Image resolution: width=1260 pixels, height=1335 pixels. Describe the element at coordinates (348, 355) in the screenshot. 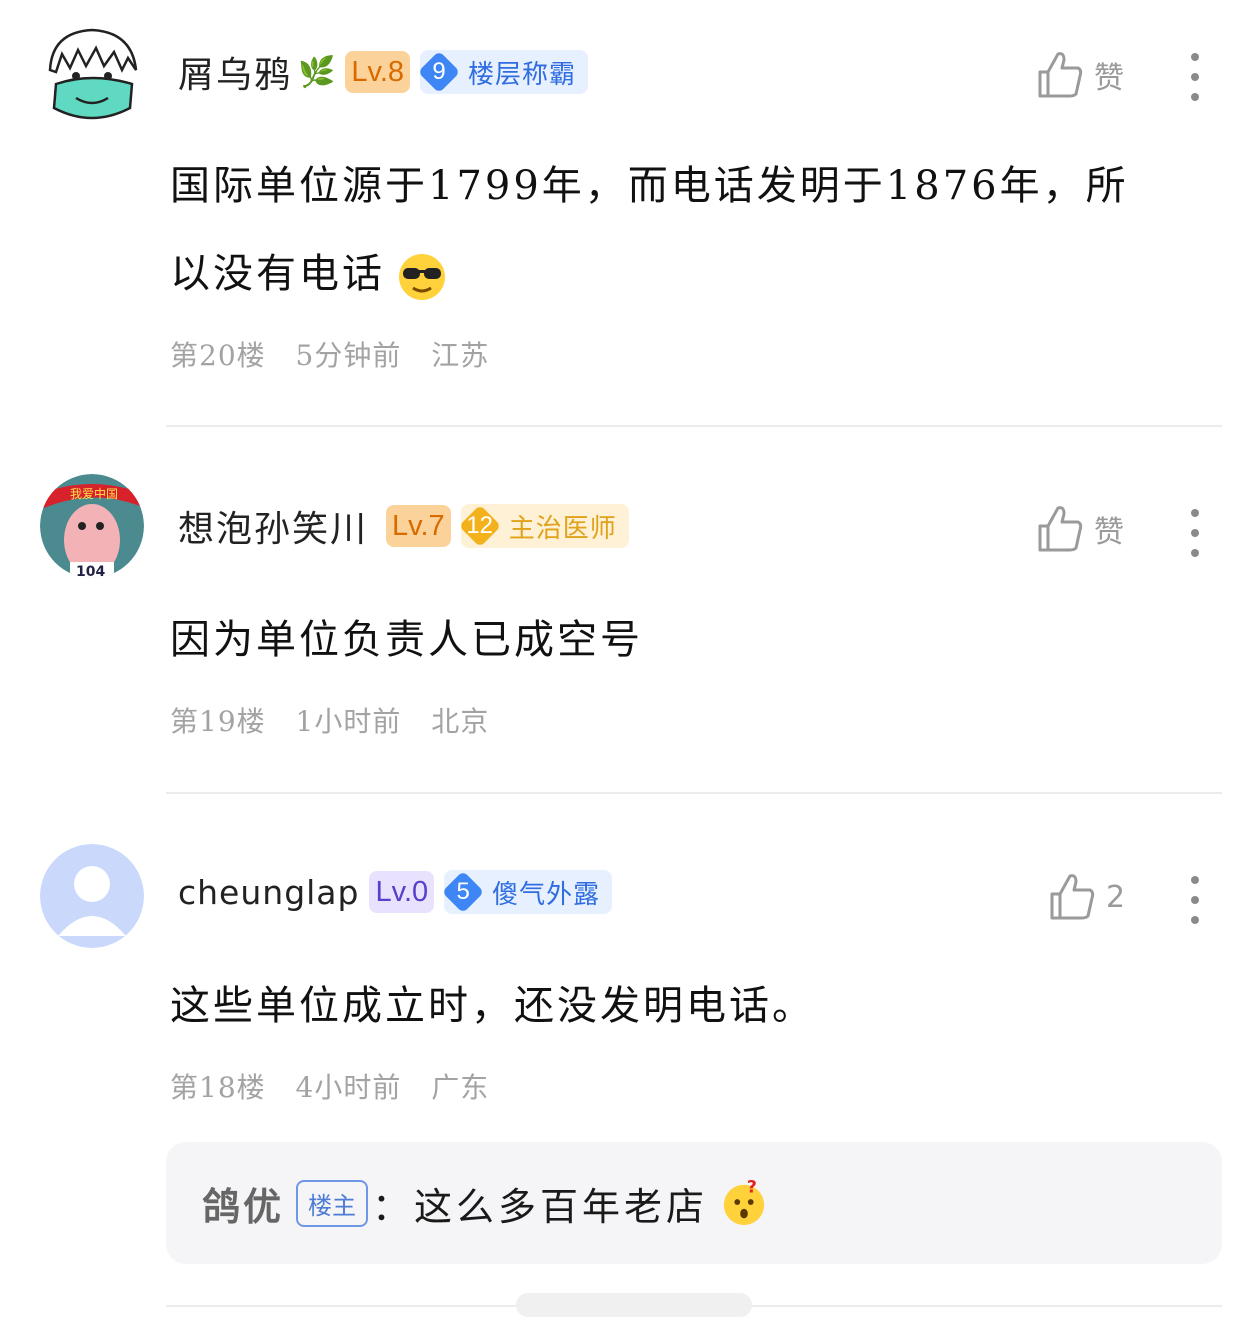

I see `timestamp: 5分钟前` at that location.